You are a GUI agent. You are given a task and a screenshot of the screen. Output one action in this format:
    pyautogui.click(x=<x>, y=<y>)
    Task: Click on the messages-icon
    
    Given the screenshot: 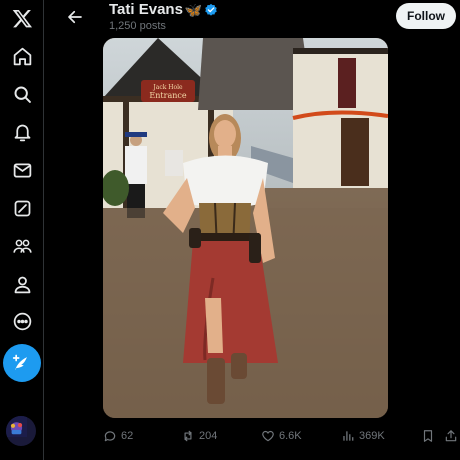 What is the action you would take?
    pyautogui.click(x=22, y=170)
    